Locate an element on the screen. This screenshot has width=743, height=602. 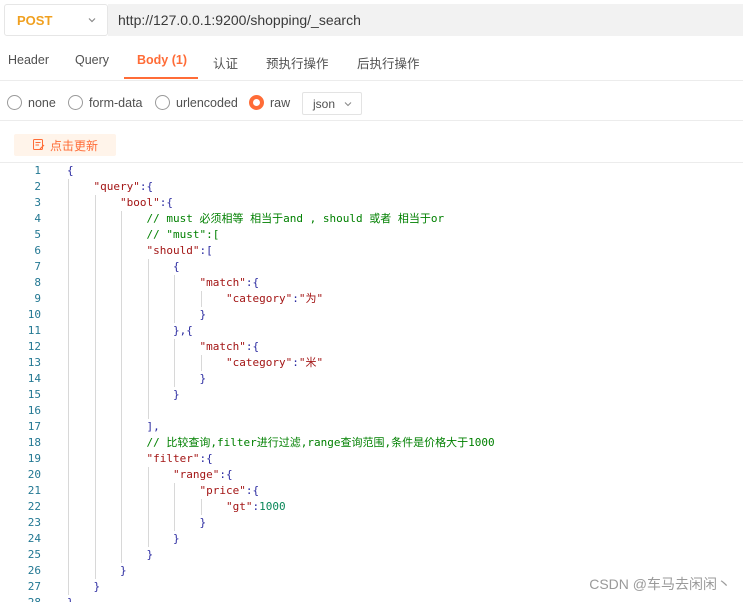
code-text: // "must":[ is located at coordinates (183, 235).